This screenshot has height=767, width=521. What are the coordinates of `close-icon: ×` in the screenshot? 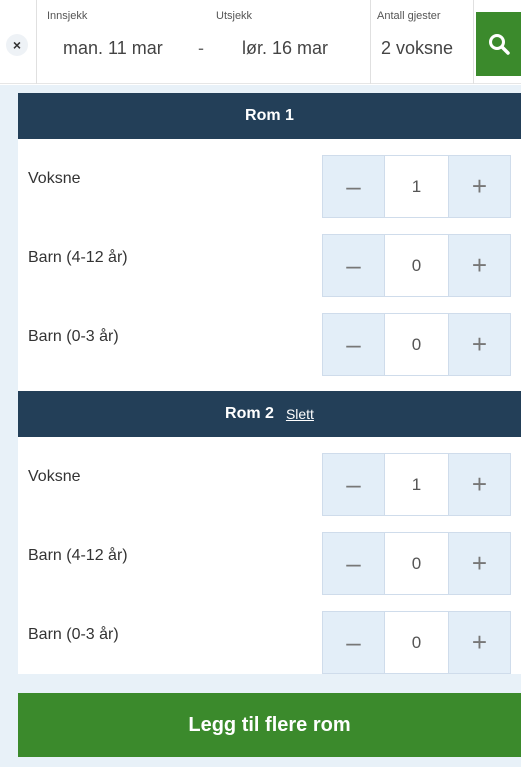 It's located at (17, 45).